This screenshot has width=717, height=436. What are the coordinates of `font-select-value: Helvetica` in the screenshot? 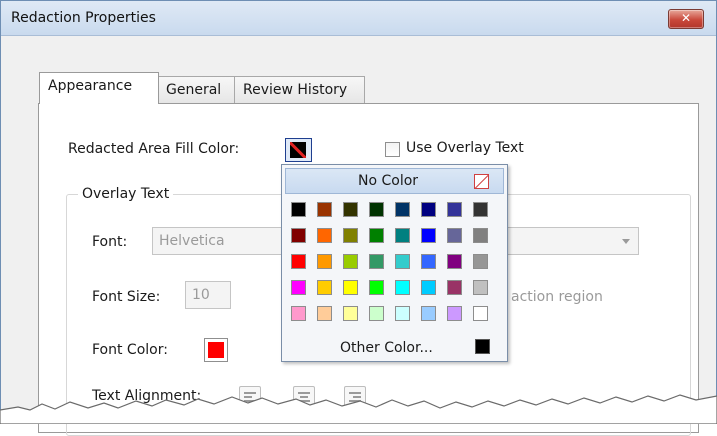 It's located at (192, 241).